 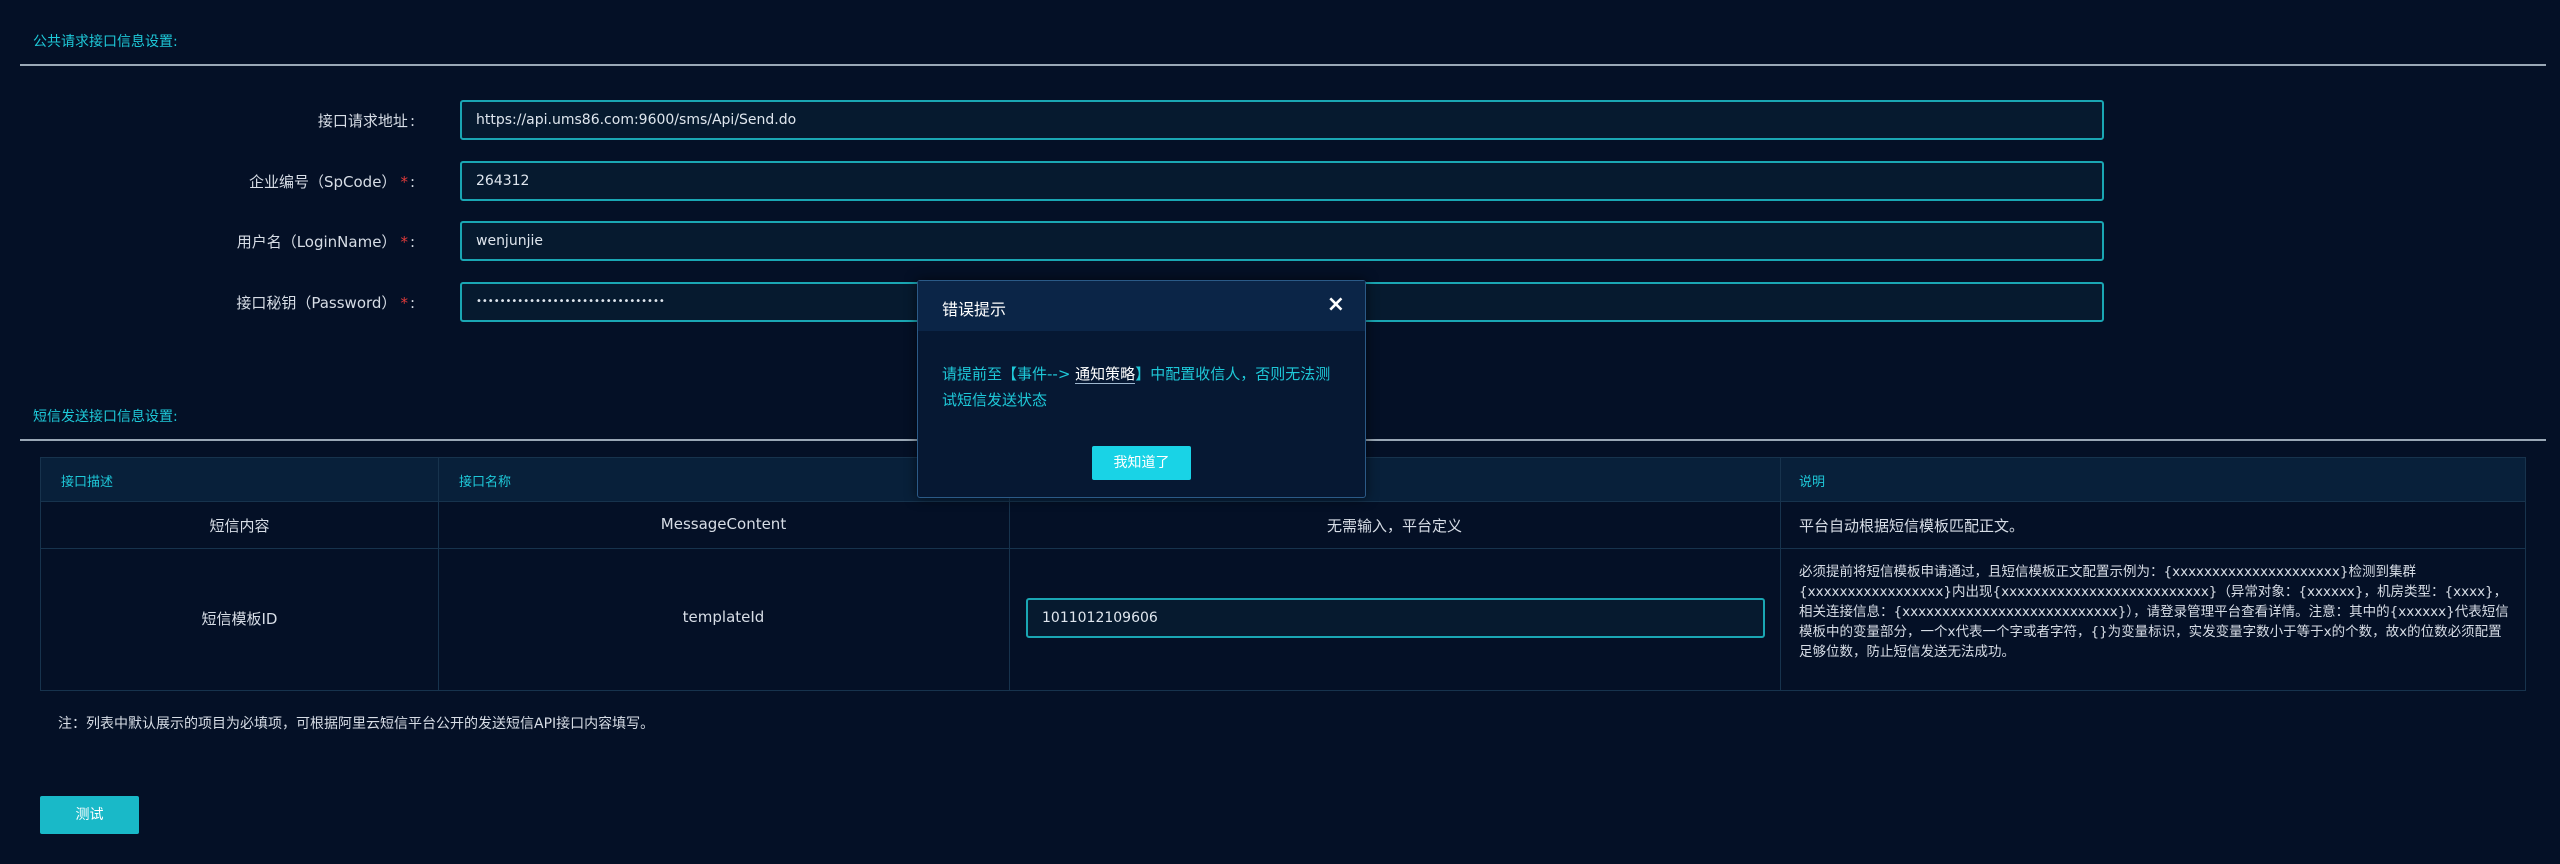 I want to click on close-icon: ×, so click(x=1336, y=305).